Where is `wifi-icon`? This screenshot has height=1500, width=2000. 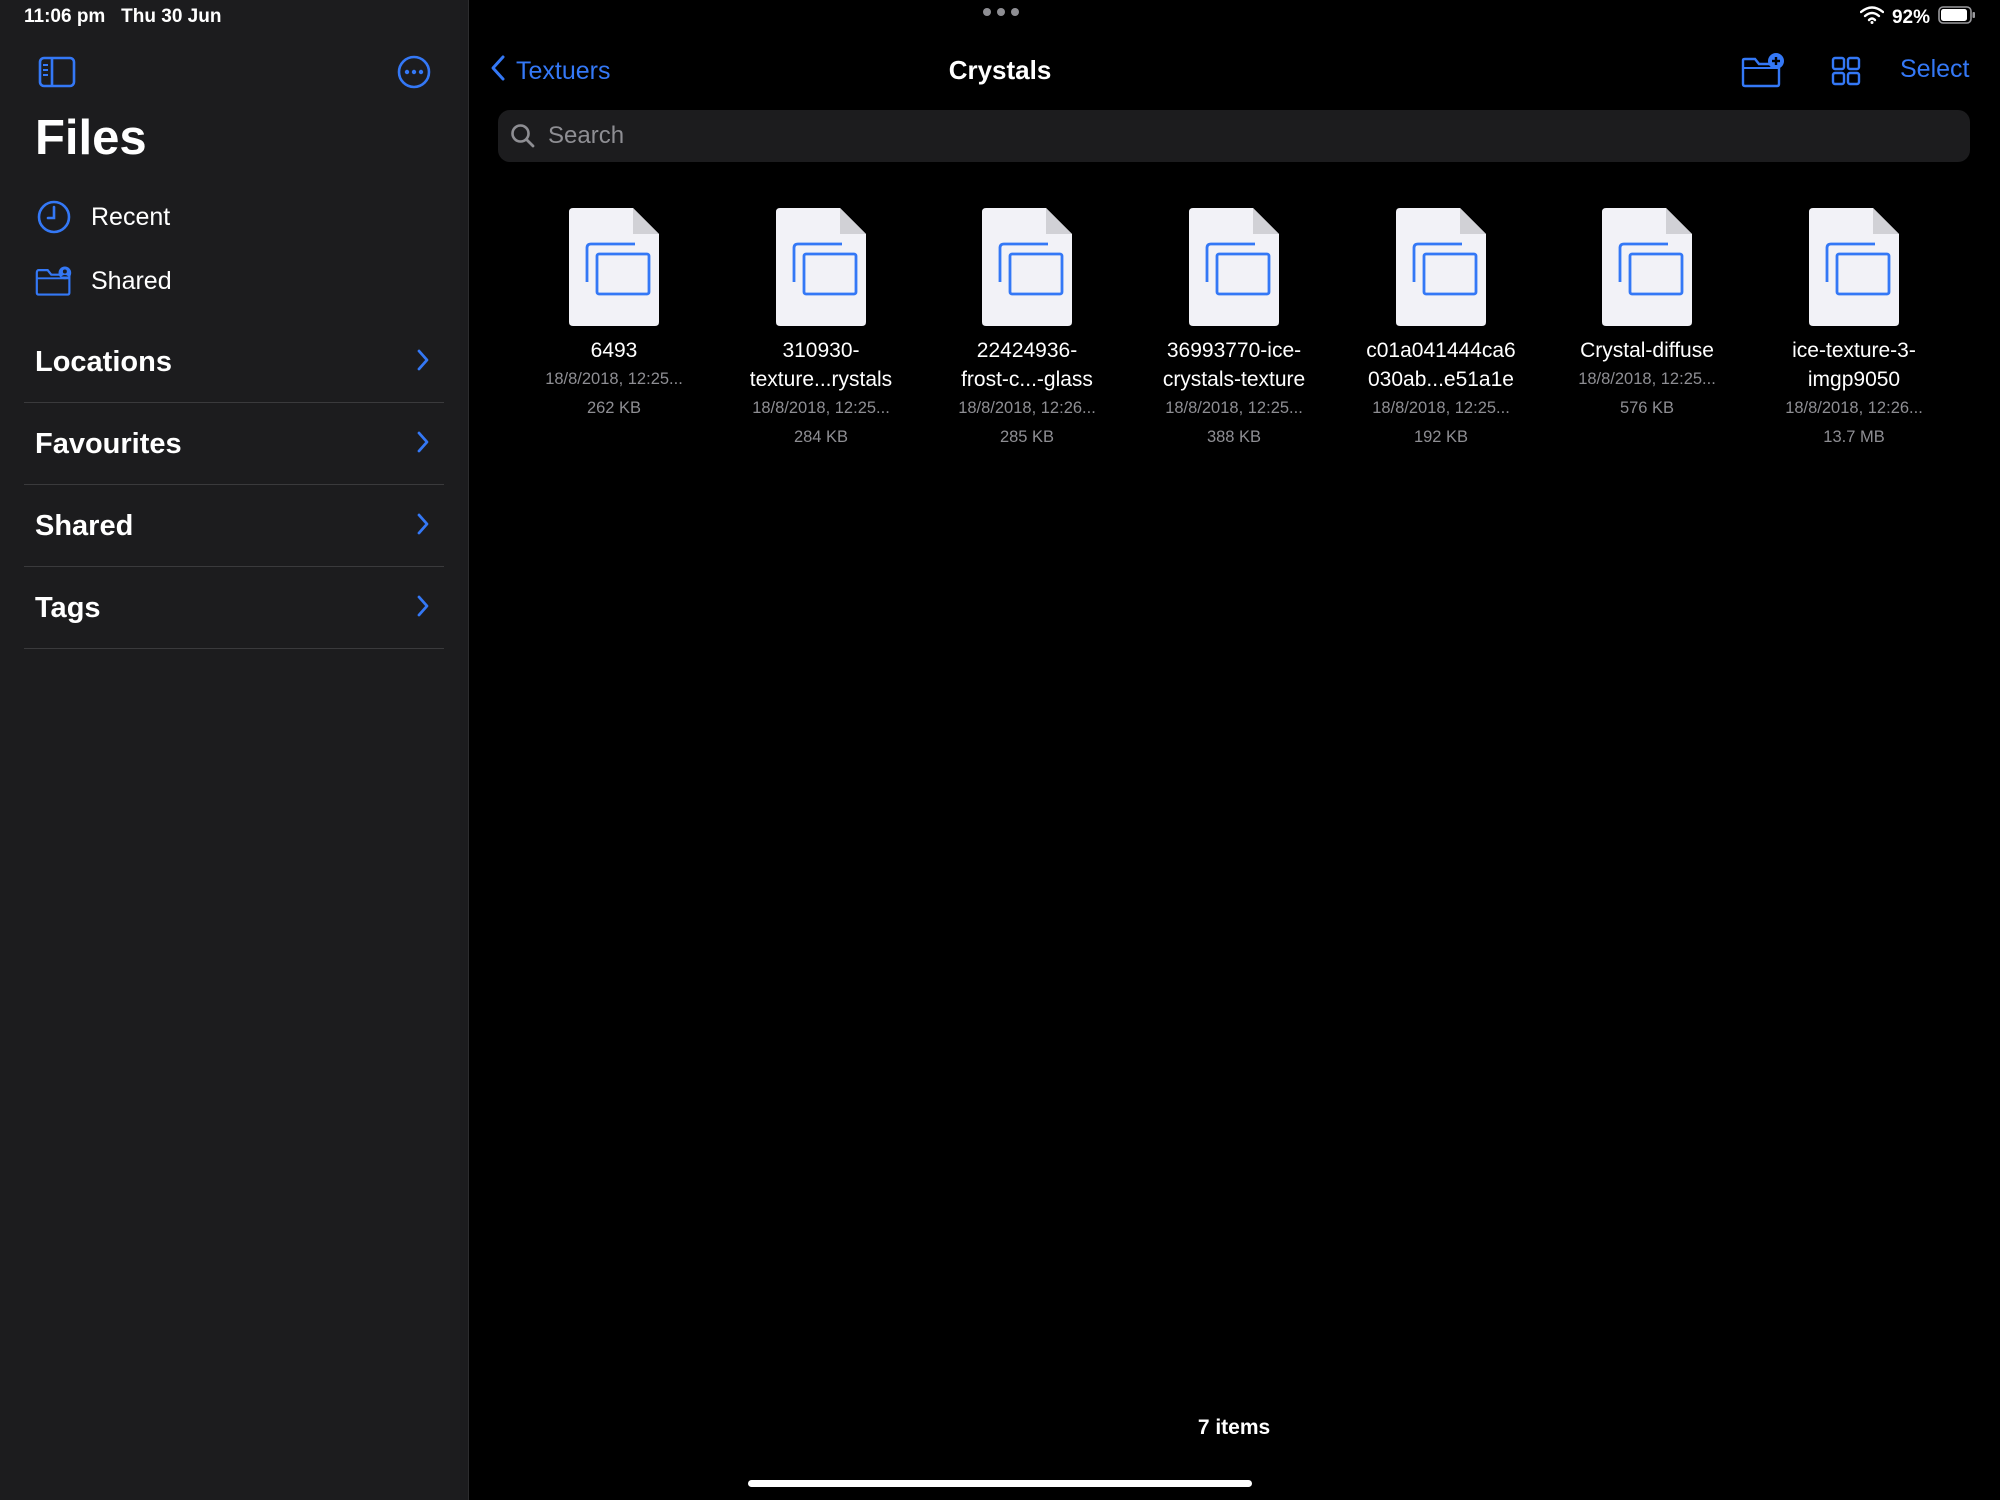 wifi-icon is located at coordinates (1872, 18).